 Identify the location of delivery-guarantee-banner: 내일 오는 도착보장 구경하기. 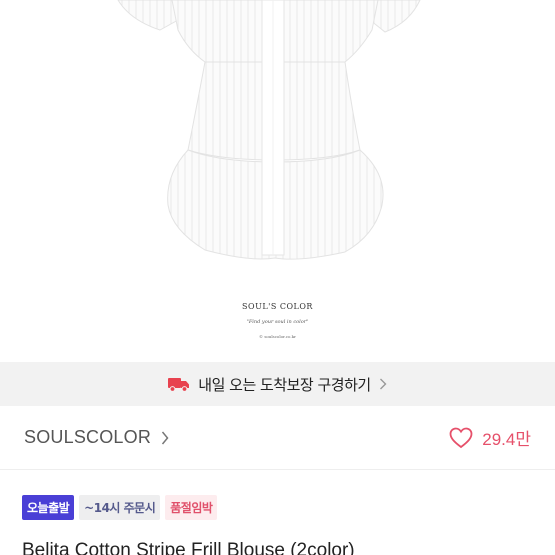
(277, 384).